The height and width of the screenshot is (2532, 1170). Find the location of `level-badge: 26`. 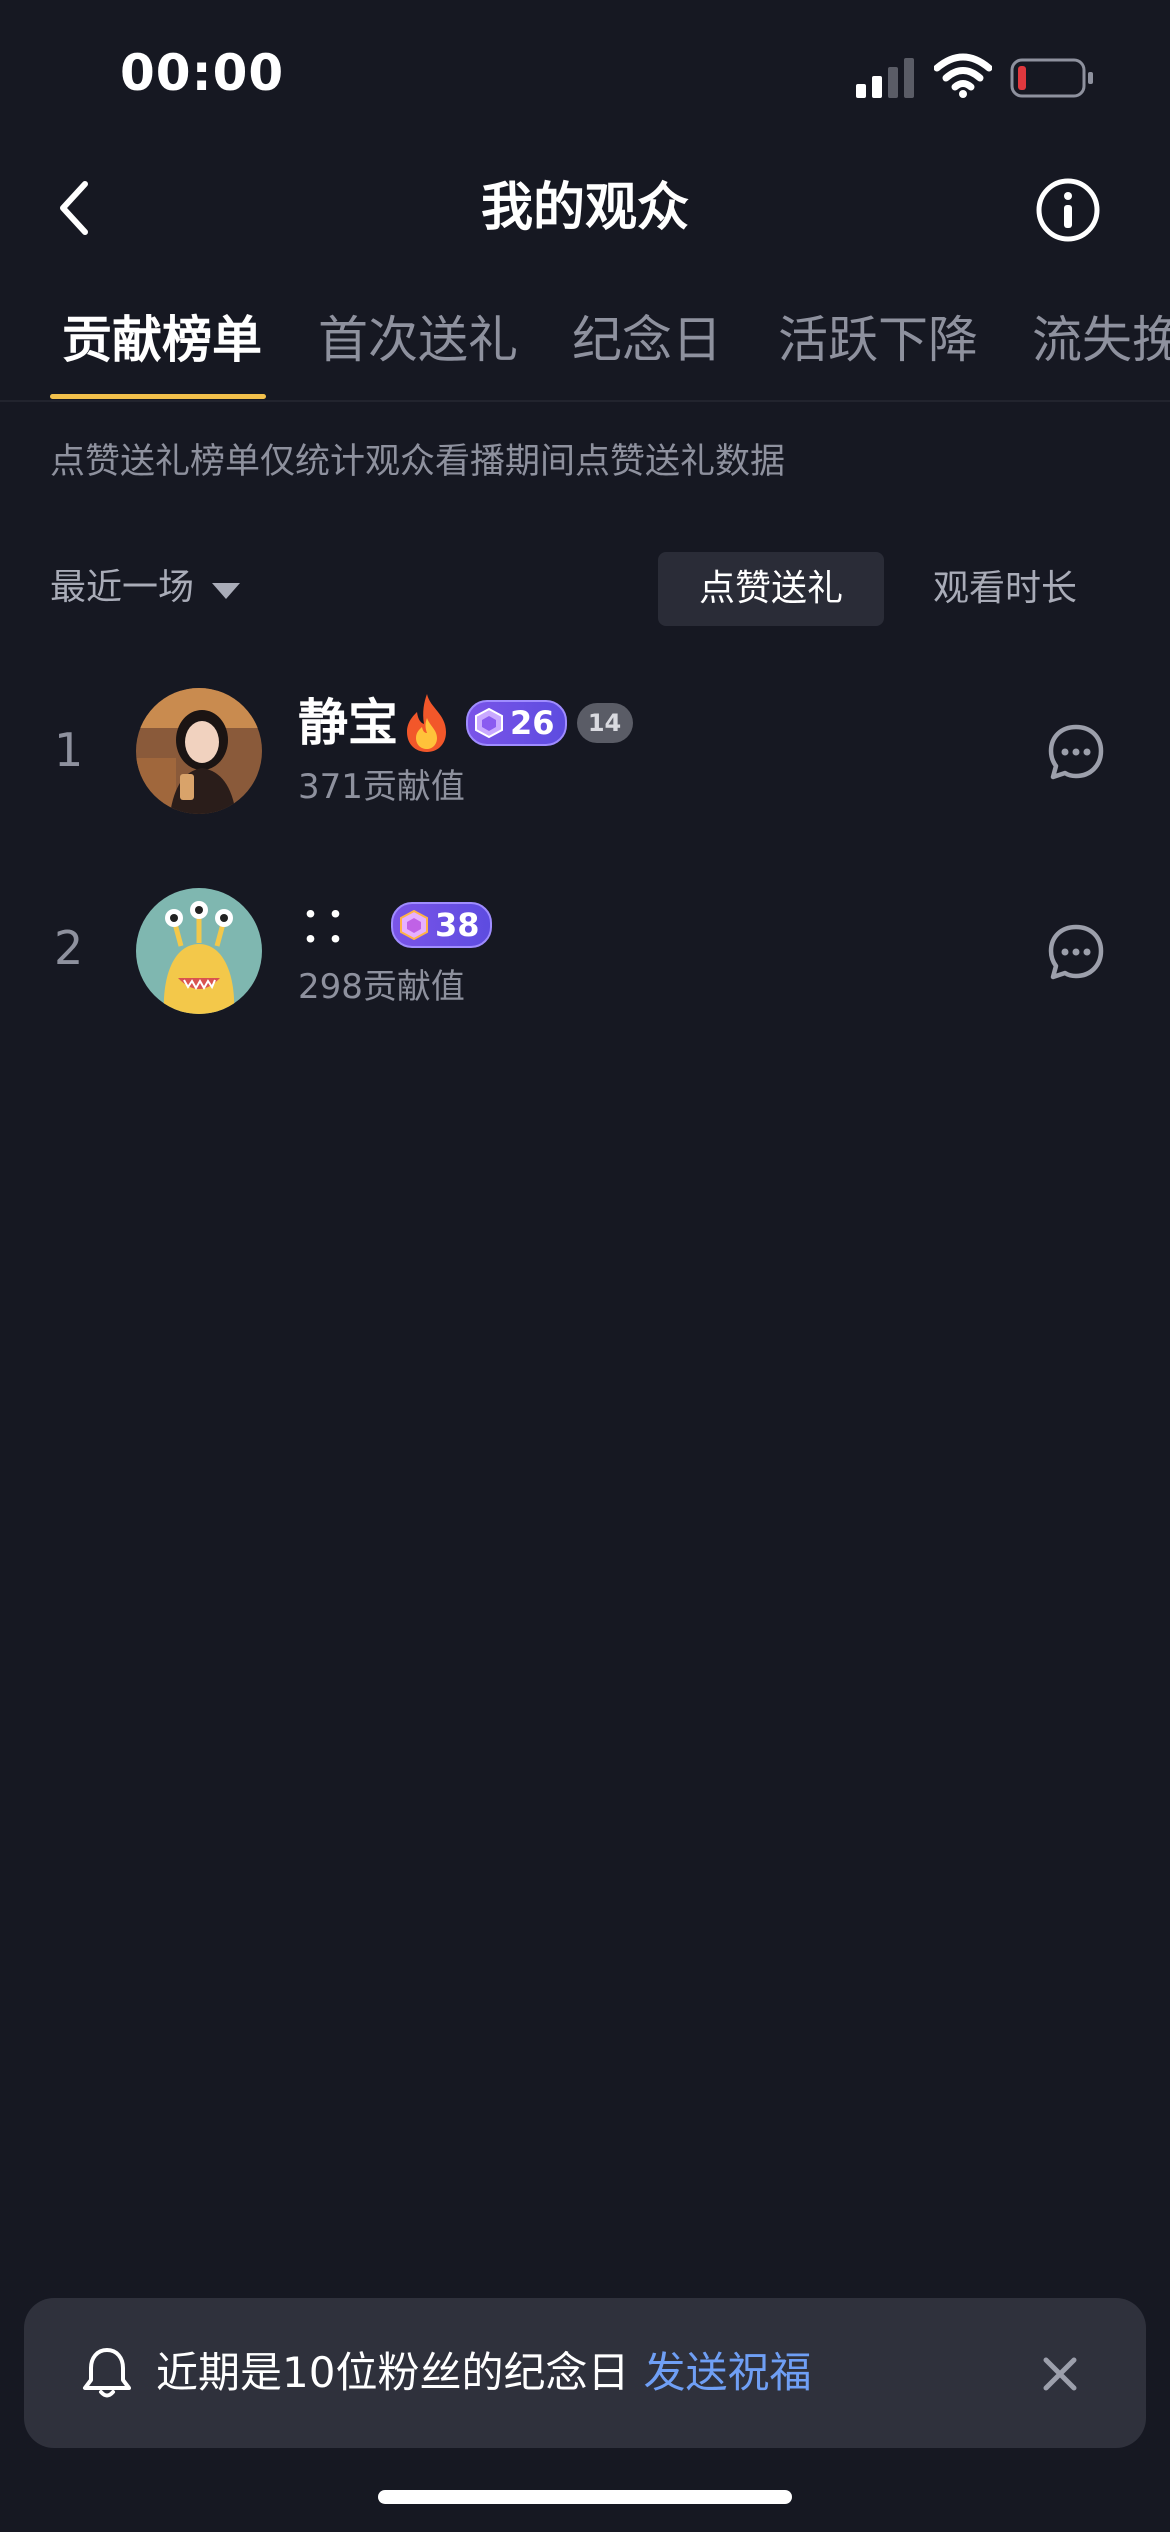

level-badge: 26 is located at coordinates (516, 723).